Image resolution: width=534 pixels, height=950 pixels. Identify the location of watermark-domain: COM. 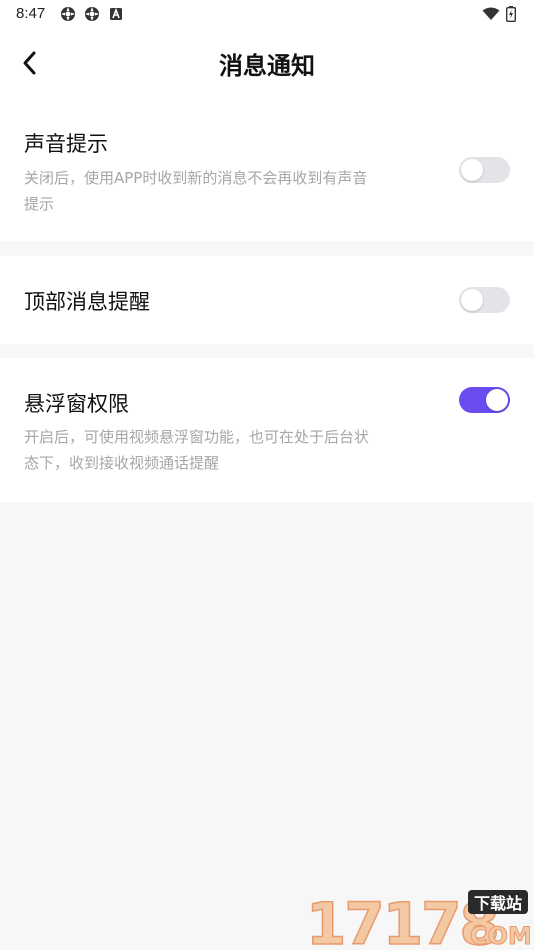
(500, 935).